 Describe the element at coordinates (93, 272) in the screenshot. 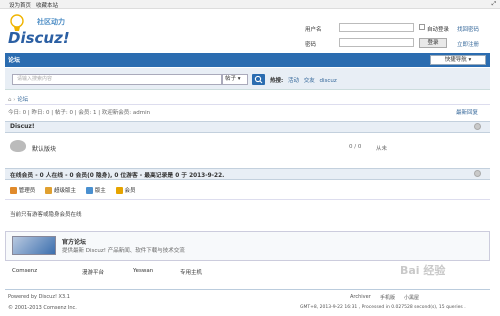

I see `partner-link: 漫游平台` at that location.